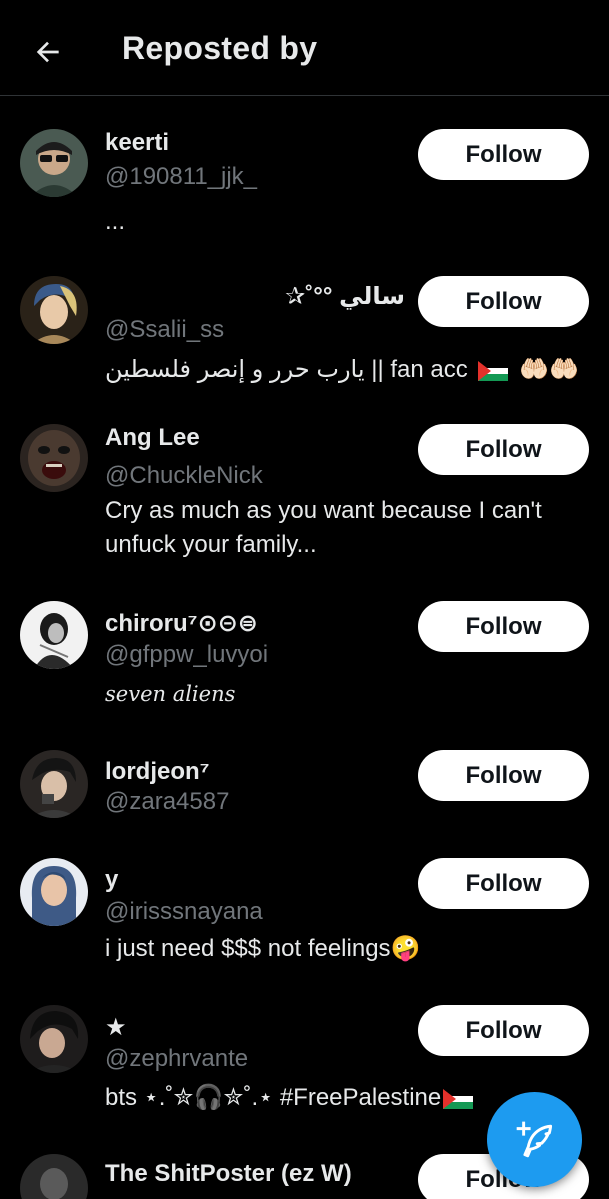 The image size is (609, 1199). What do you see at coordinates (228, 1173) in the screenshot?
I see `display-name: The ShitPoster (ez W)` at bounding box center [228, 1173].